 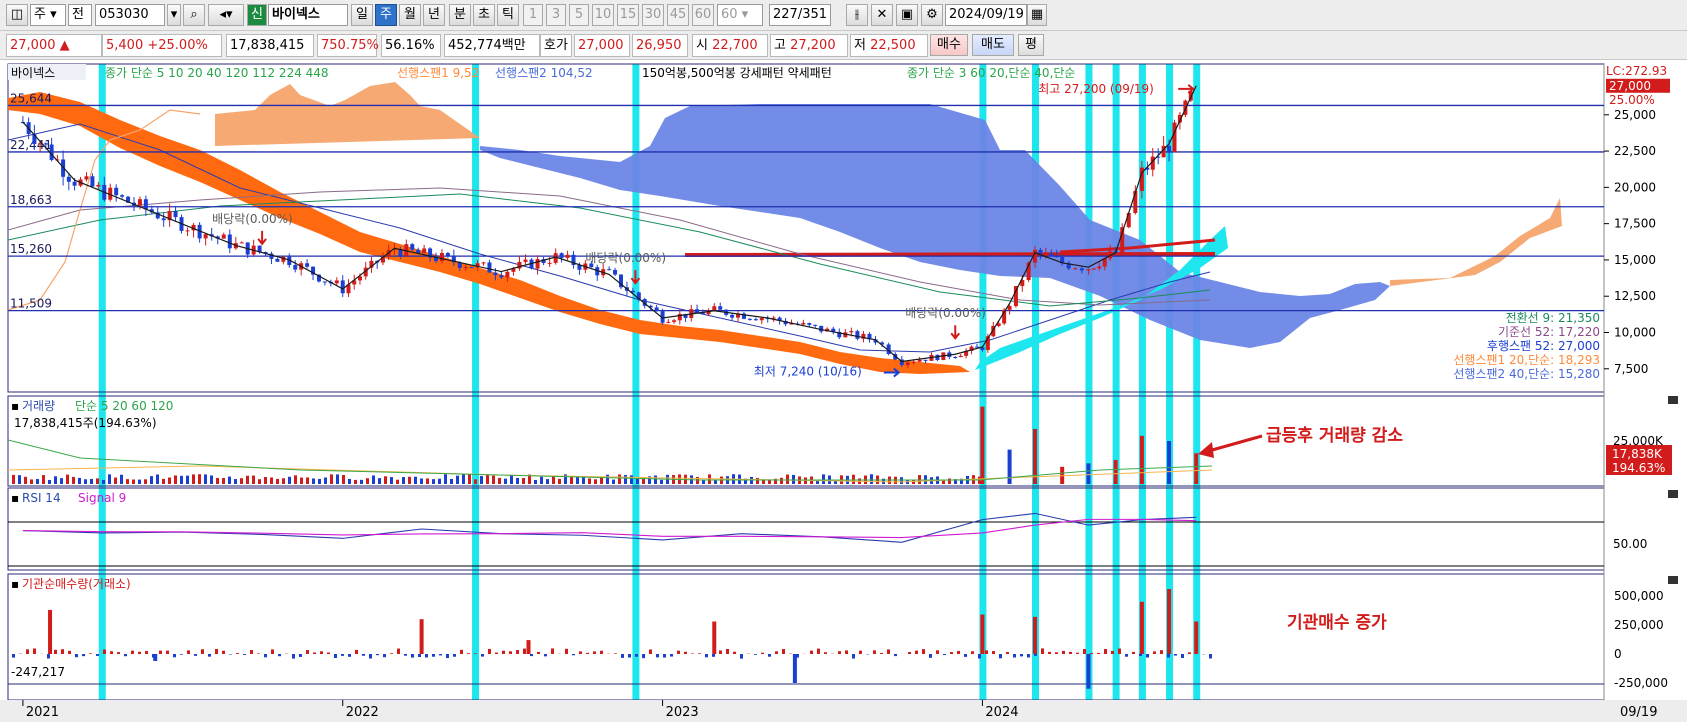 I want to click on interval-1: 1, so click(x=533, y=15).